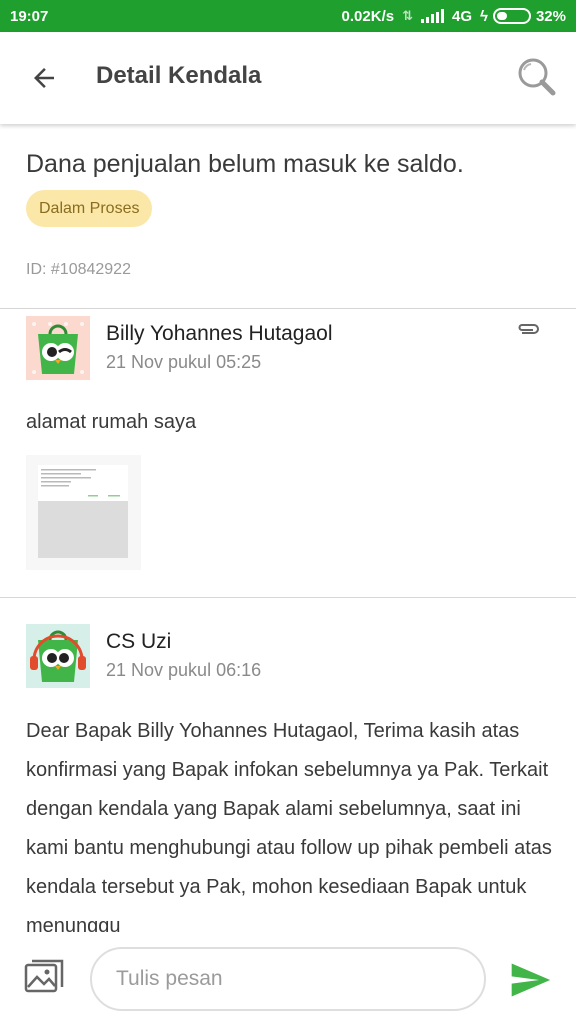  I want to click on status-time: 19:07, so click(29, 16).